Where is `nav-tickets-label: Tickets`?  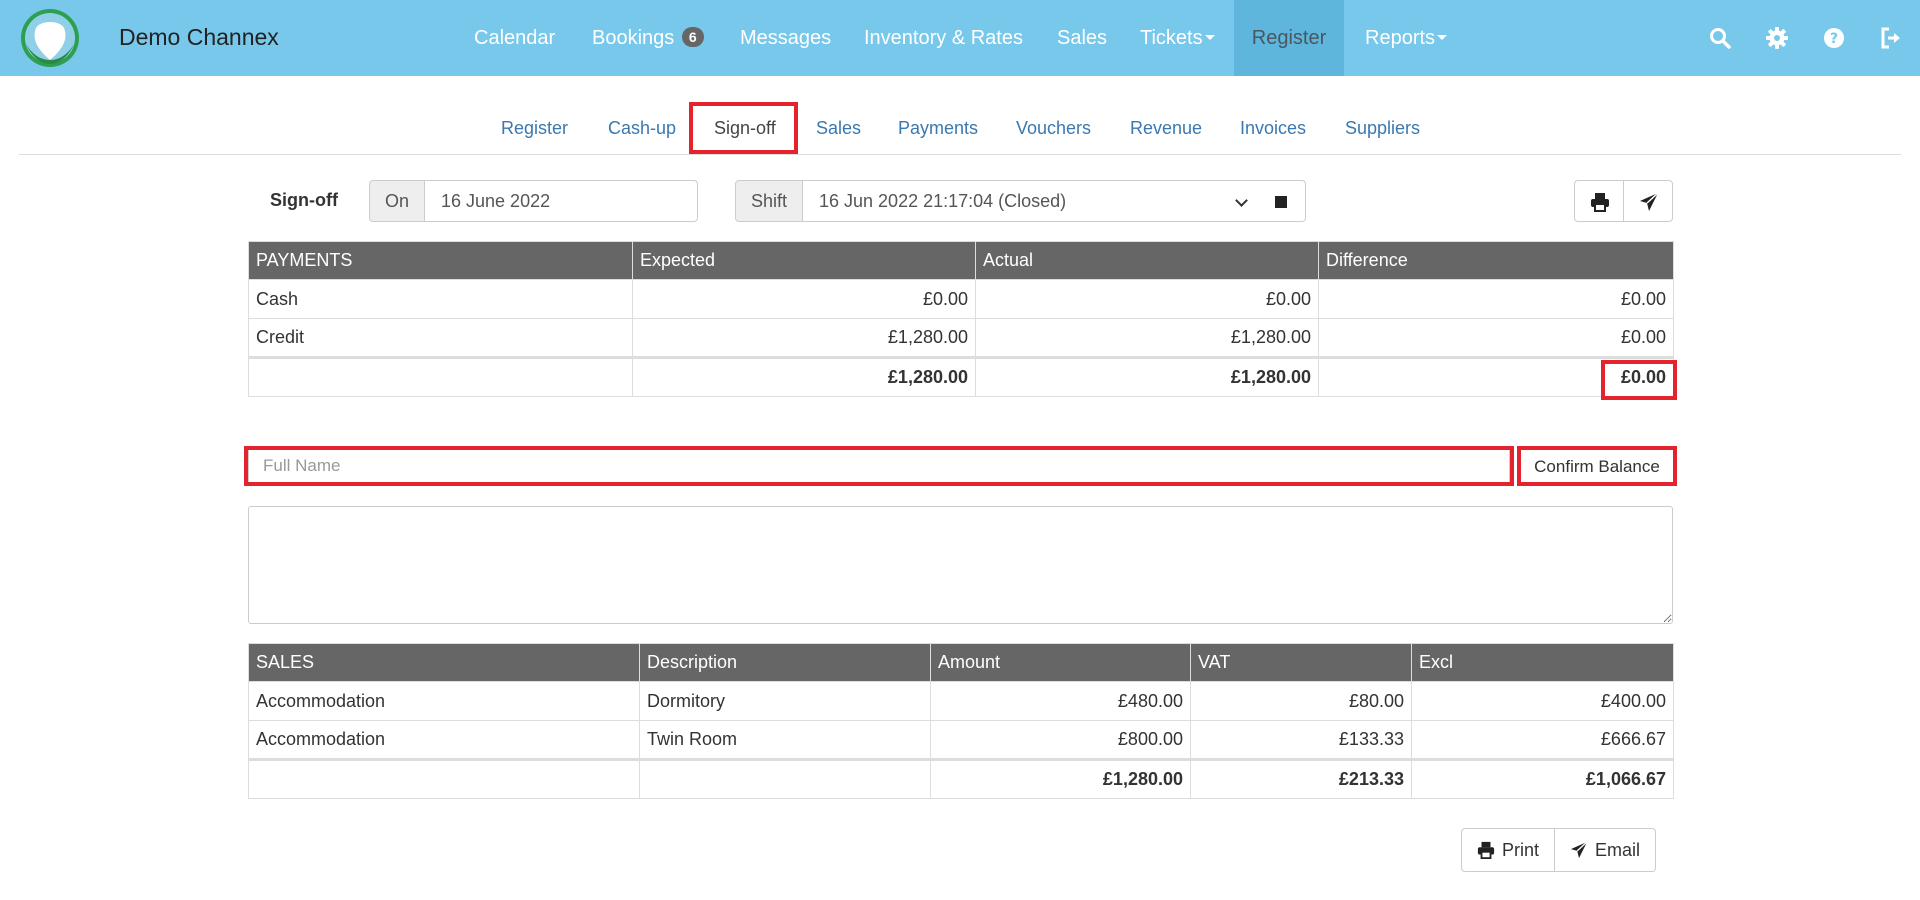 nav-tickets-label: Tickets is located at coordinates (1171, 38).